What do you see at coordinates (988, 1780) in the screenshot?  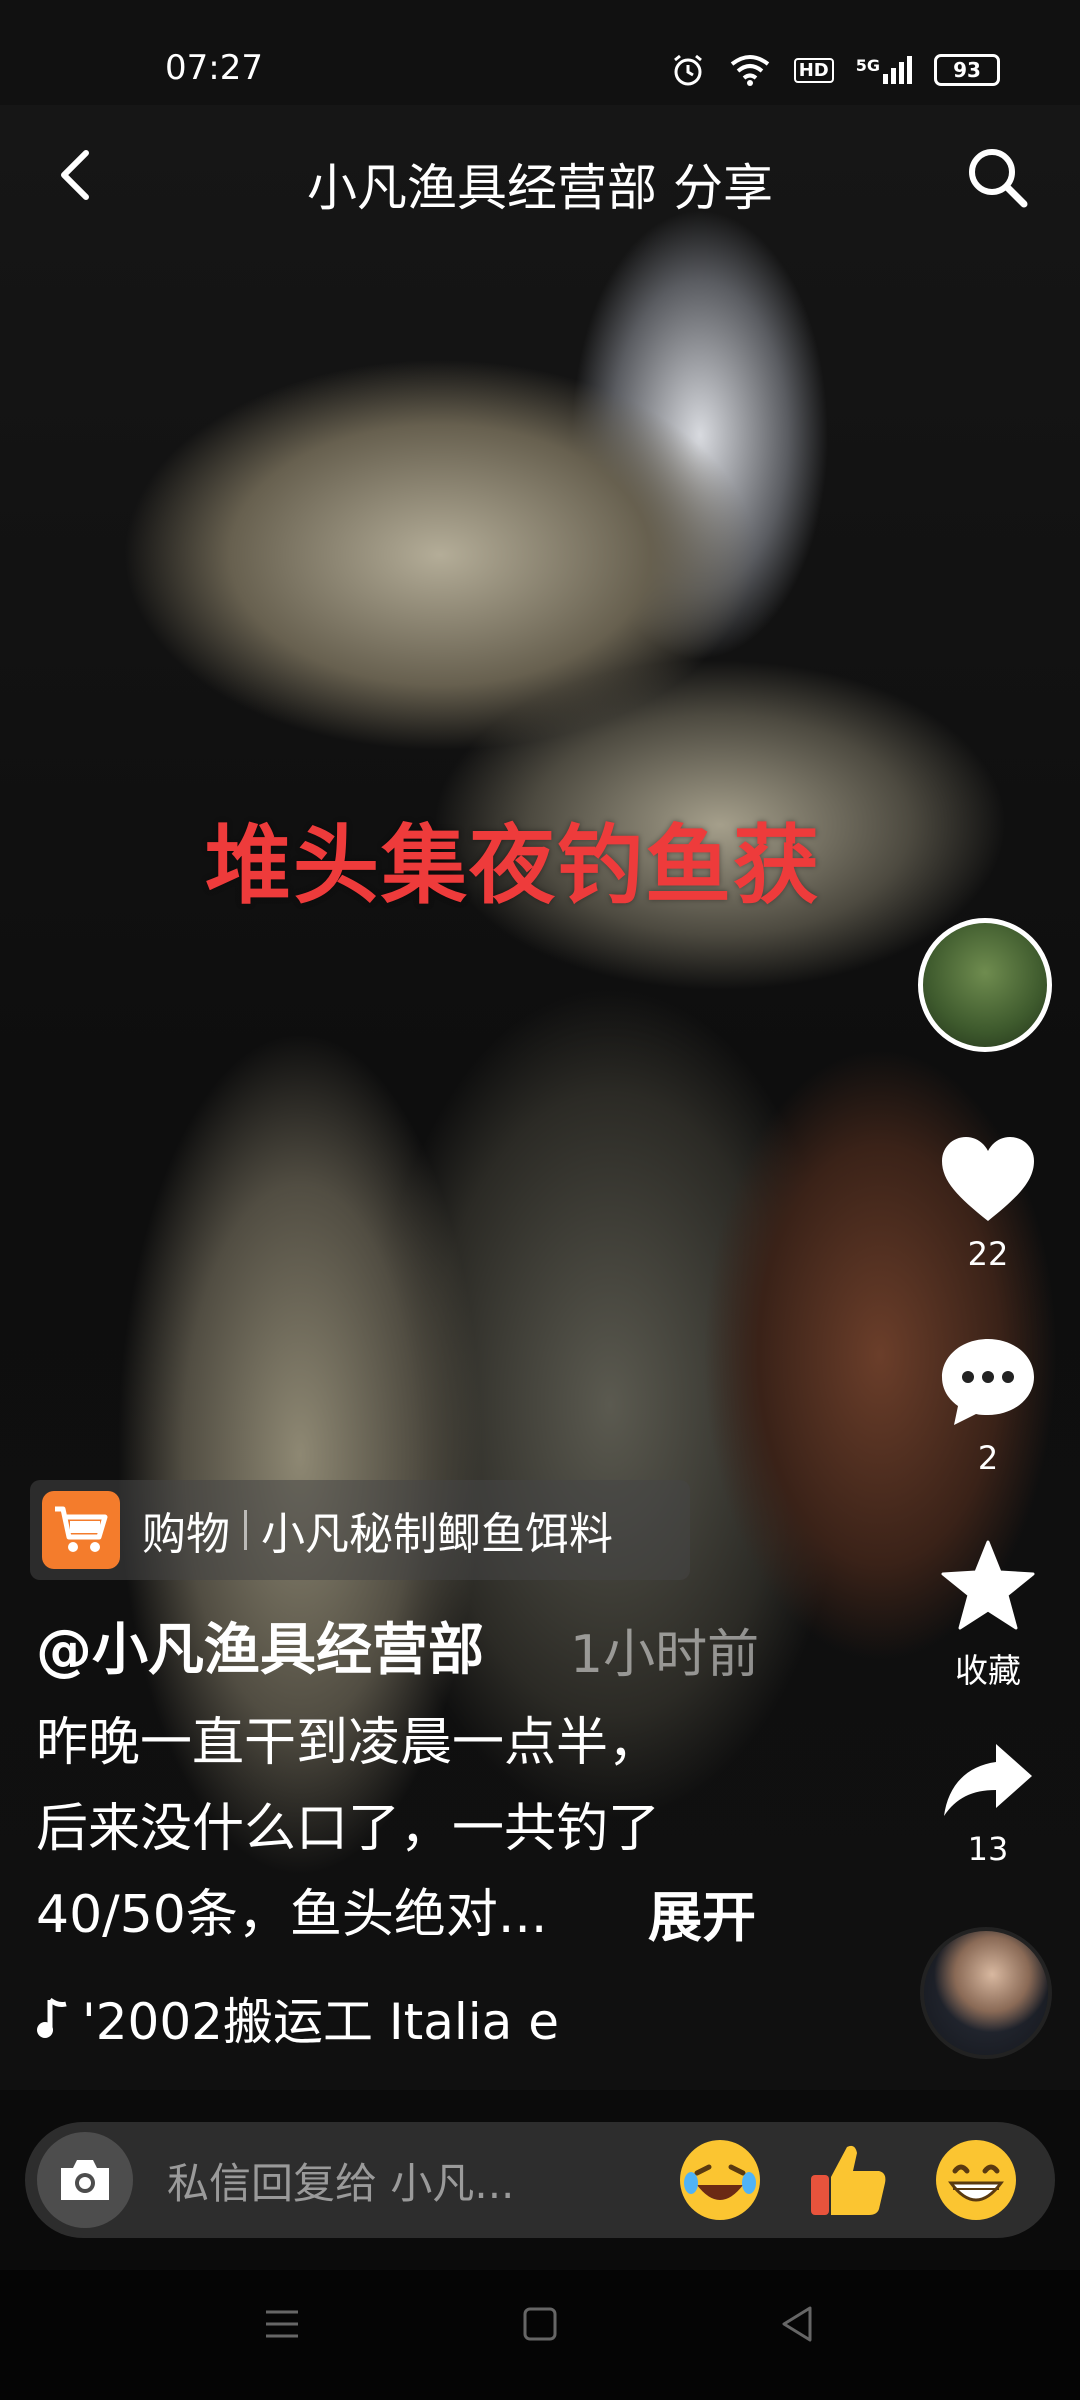 I see `share-icon` at bounding box center [988, 1780].